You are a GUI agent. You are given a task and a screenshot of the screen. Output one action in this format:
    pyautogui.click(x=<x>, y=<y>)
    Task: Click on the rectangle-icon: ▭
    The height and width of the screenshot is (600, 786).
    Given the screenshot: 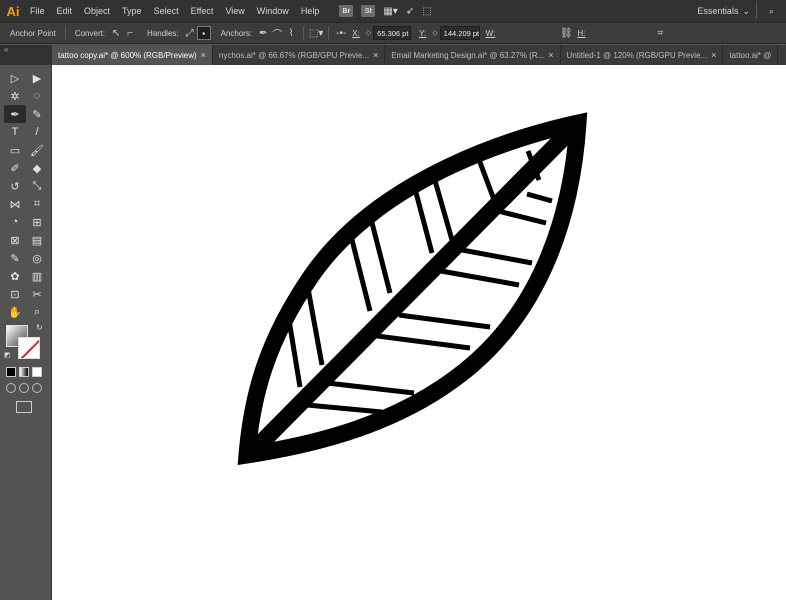 What is the action you would take?
    pyautogui.click(x=15, y=150)
    